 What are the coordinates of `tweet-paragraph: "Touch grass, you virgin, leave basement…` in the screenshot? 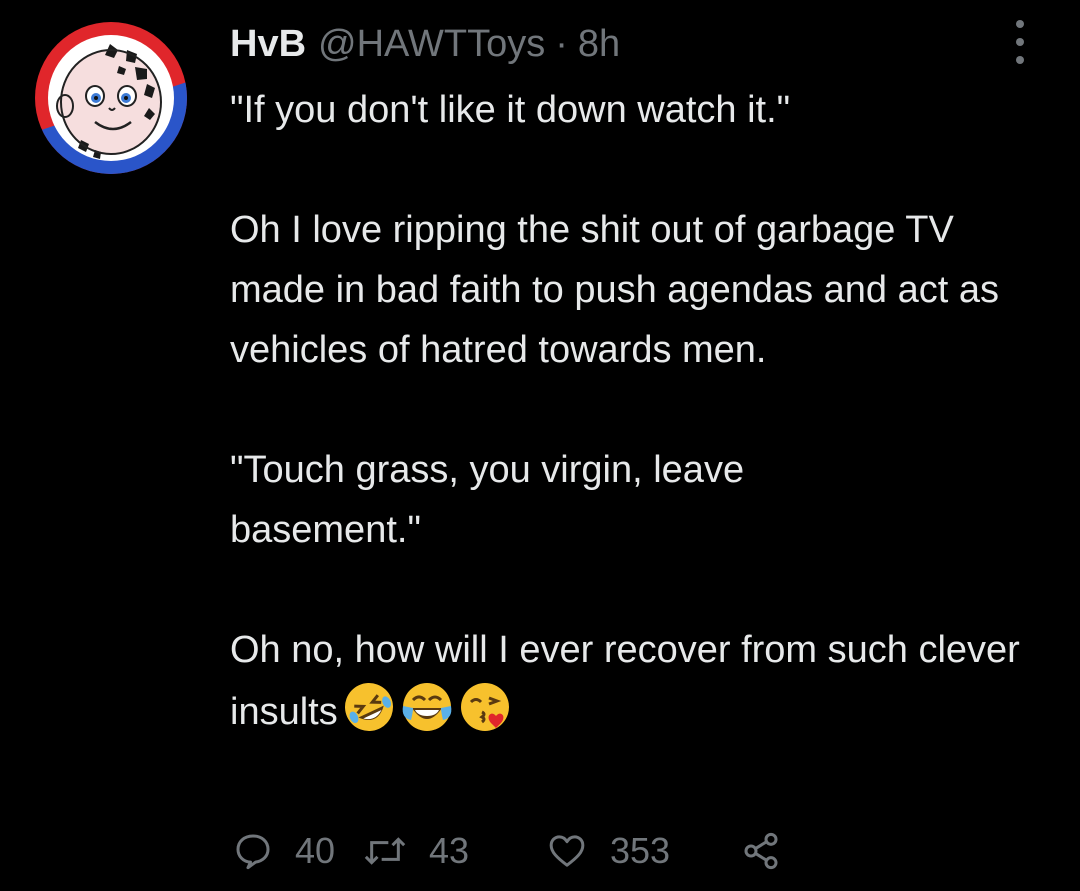 It's located at (487, 500).